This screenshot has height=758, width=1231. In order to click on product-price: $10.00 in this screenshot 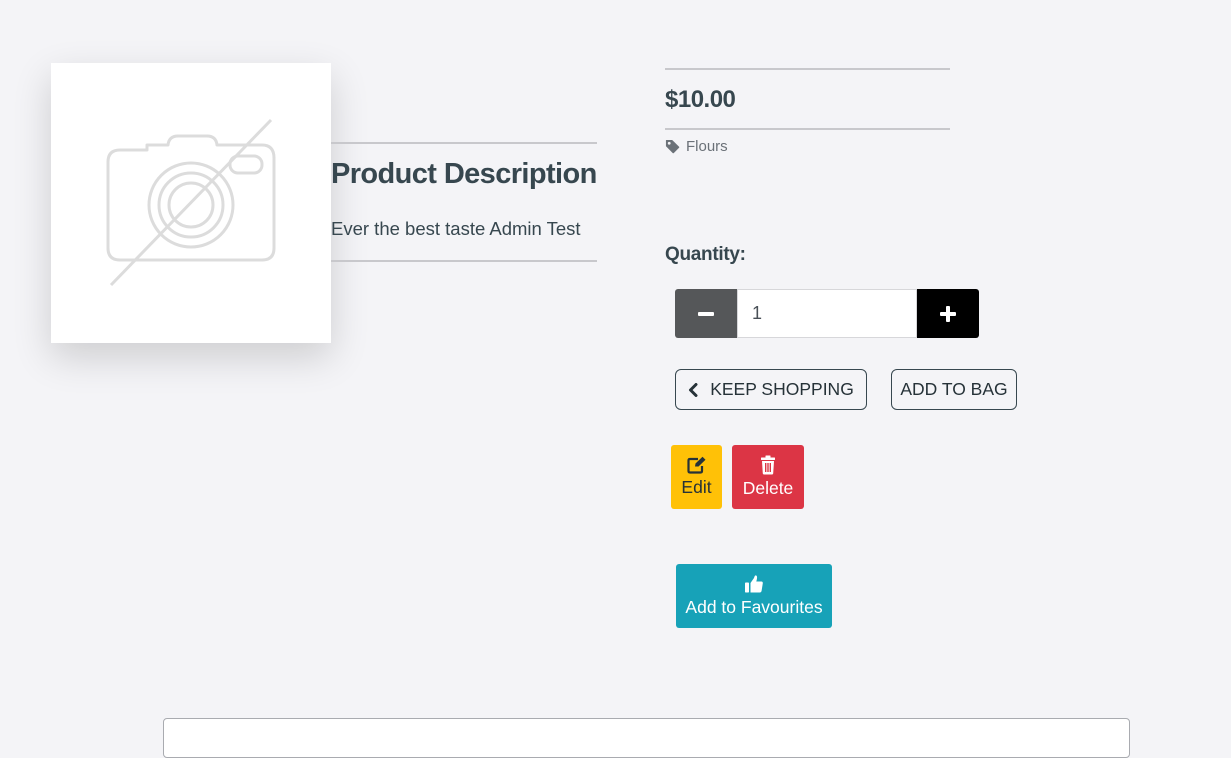, I will do `click(700, 99)`.